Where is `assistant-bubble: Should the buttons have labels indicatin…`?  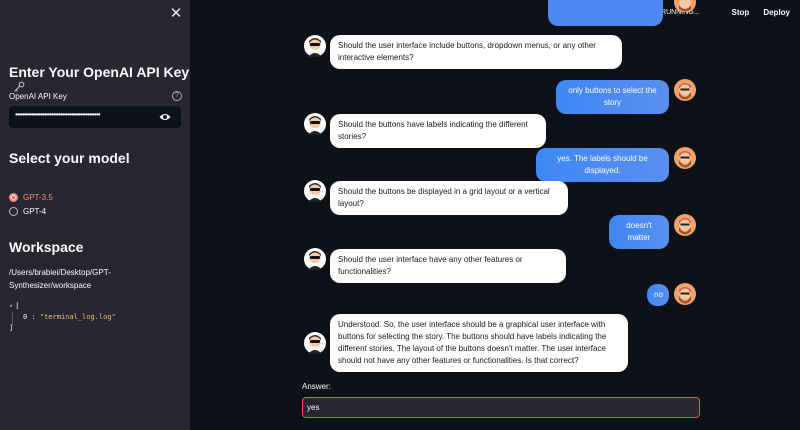 assistant-bubble: Should the buttons have labels indicatin… is located at coordinates (438, 131).